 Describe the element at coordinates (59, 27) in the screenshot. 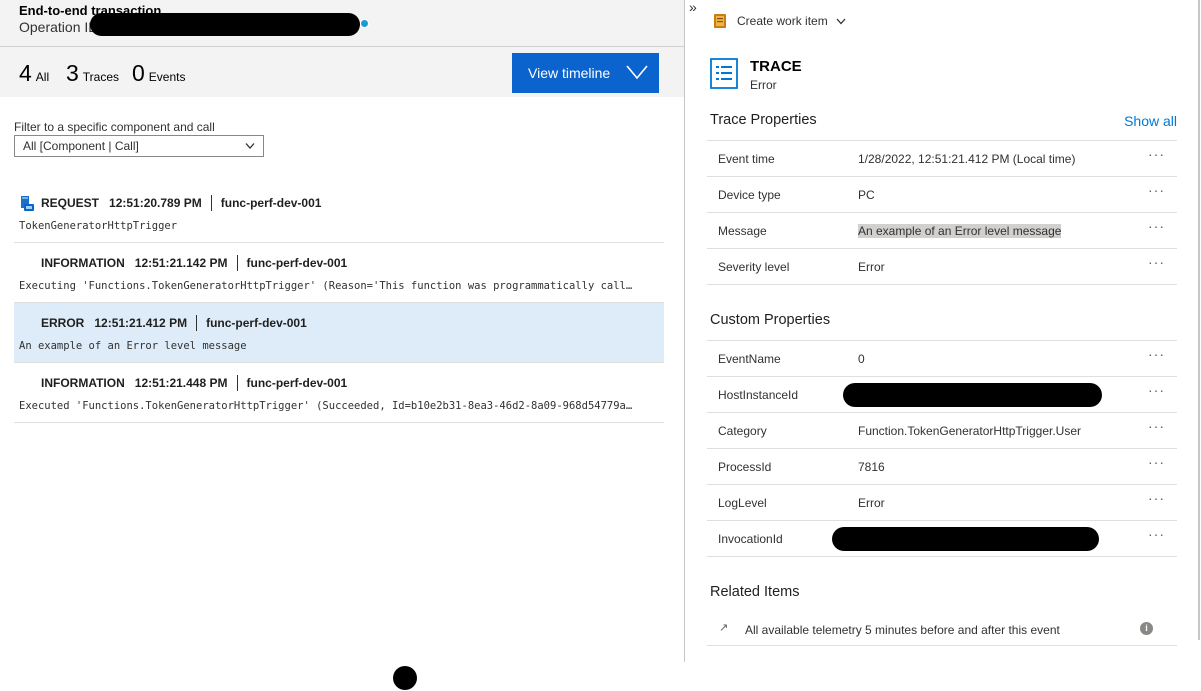

I see `operation-id-label: Operation ID` at that location.